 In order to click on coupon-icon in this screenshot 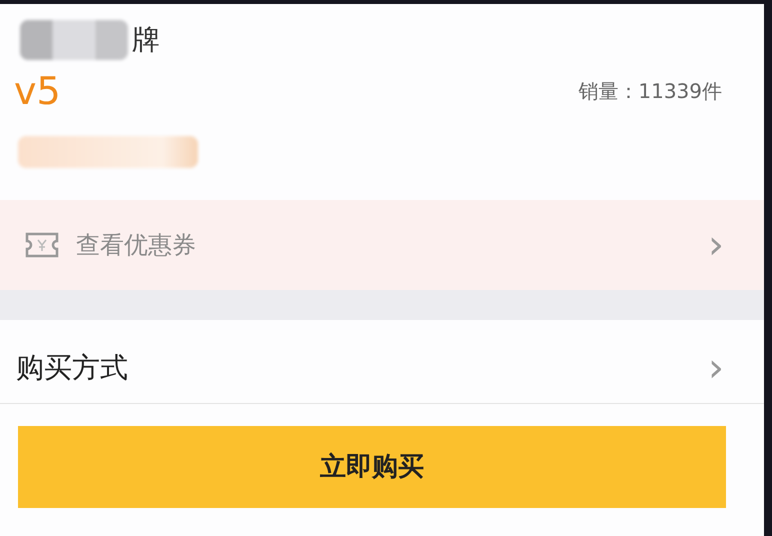, I will do `click(42, 245)`.